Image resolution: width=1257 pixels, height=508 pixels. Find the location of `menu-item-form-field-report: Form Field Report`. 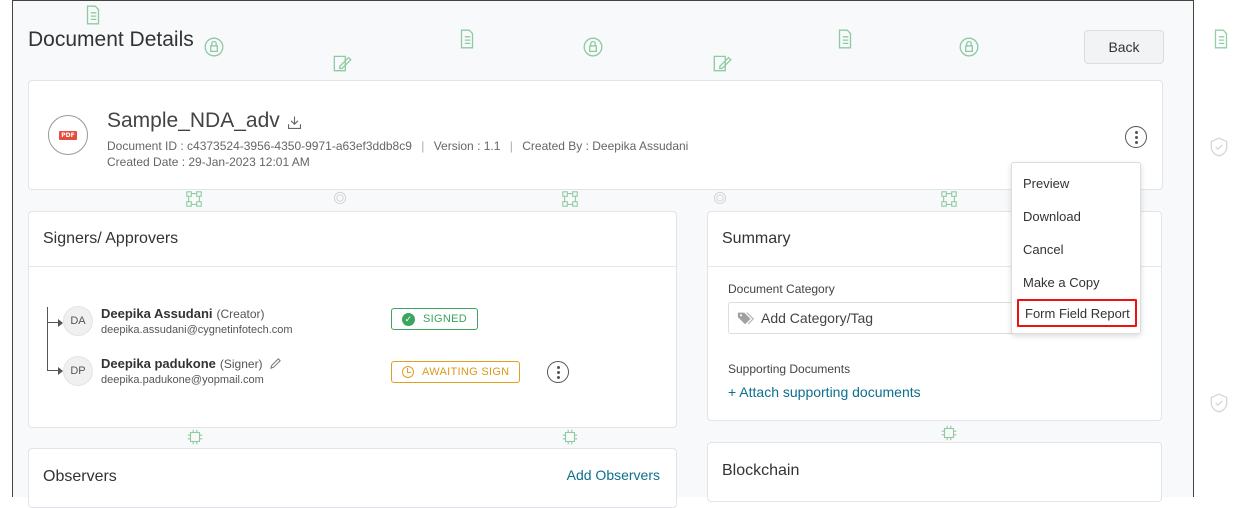

menu-item-form-field-report: Form Field Report is located at coordinates (1077, 313).